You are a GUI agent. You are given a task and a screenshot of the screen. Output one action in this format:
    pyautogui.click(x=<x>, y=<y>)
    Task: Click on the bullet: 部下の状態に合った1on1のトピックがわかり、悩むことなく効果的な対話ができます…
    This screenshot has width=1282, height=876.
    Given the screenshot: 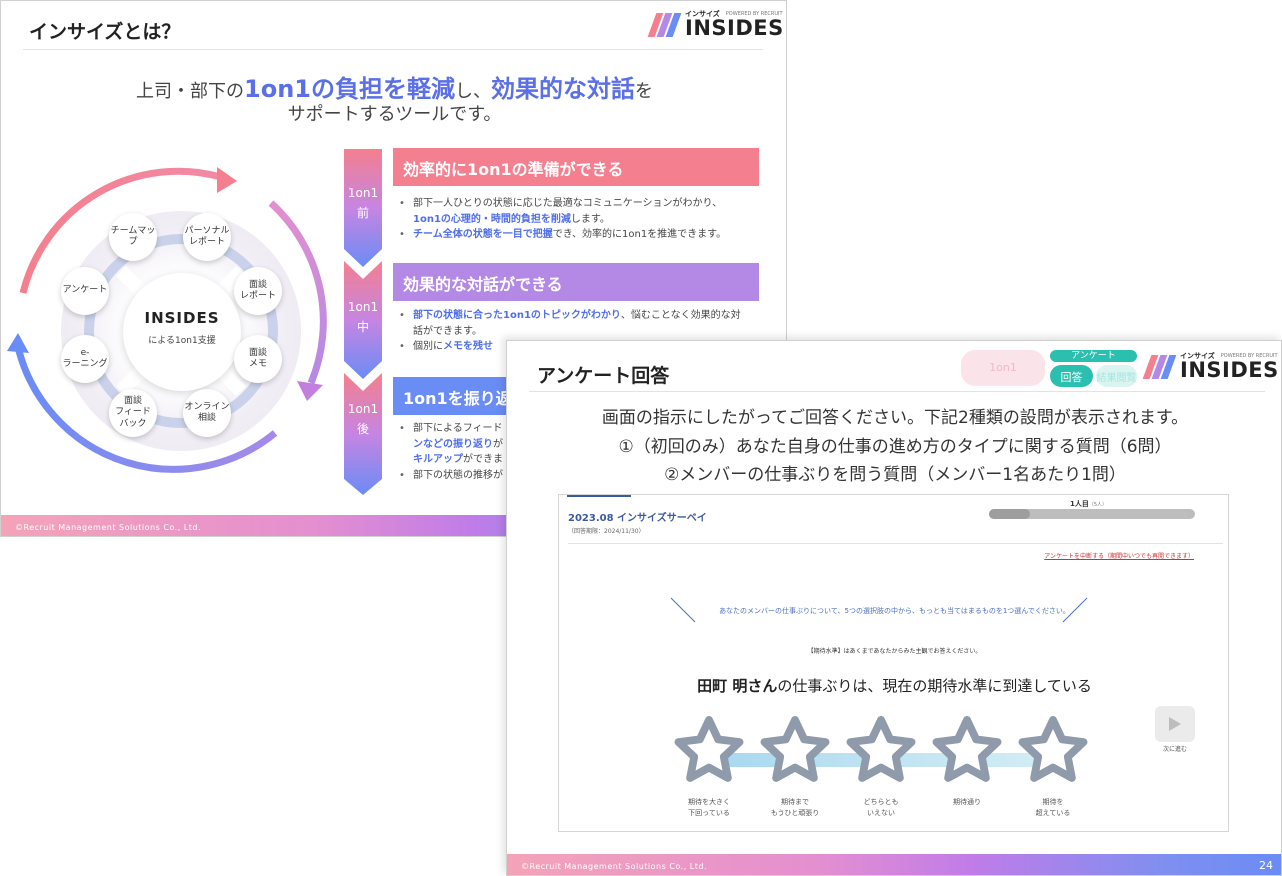 What is the action you would take?
    pyautogui.click(x=574, y=323)
    